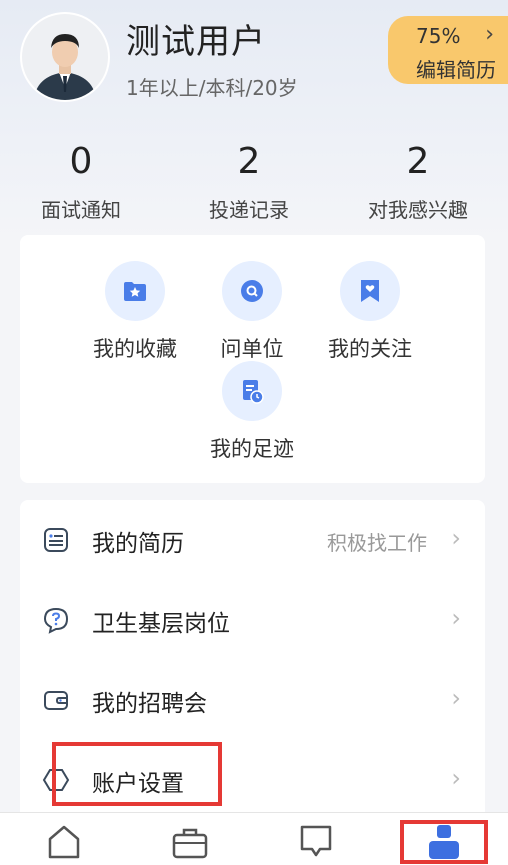  What do you see at coordinates (370, 312) in the screenshot?
I see `quick-item-following: 我的关注` at bounding box center [370, 312].